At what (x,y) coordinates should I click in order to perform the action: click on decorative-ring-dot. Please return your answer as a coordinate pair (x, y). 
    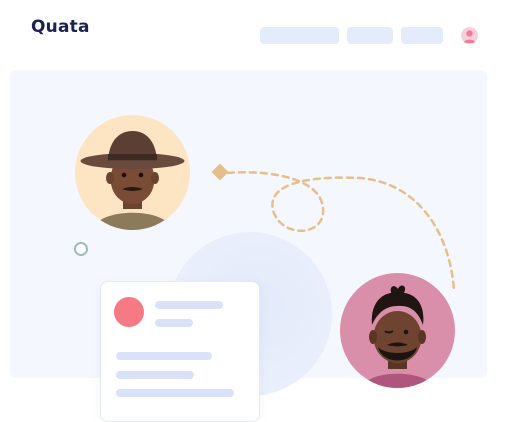
    Looking at the image, I should click on (81, 249).